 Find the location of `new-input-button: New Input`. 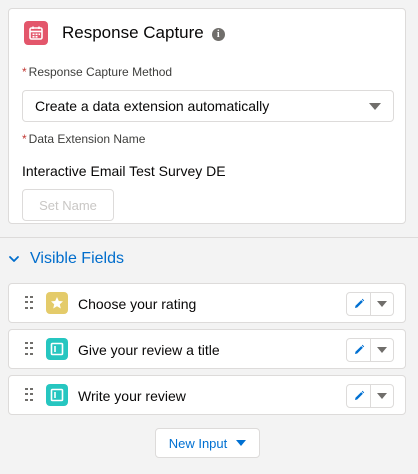

new-input-button: New Input is located at coordinates (207, 443).